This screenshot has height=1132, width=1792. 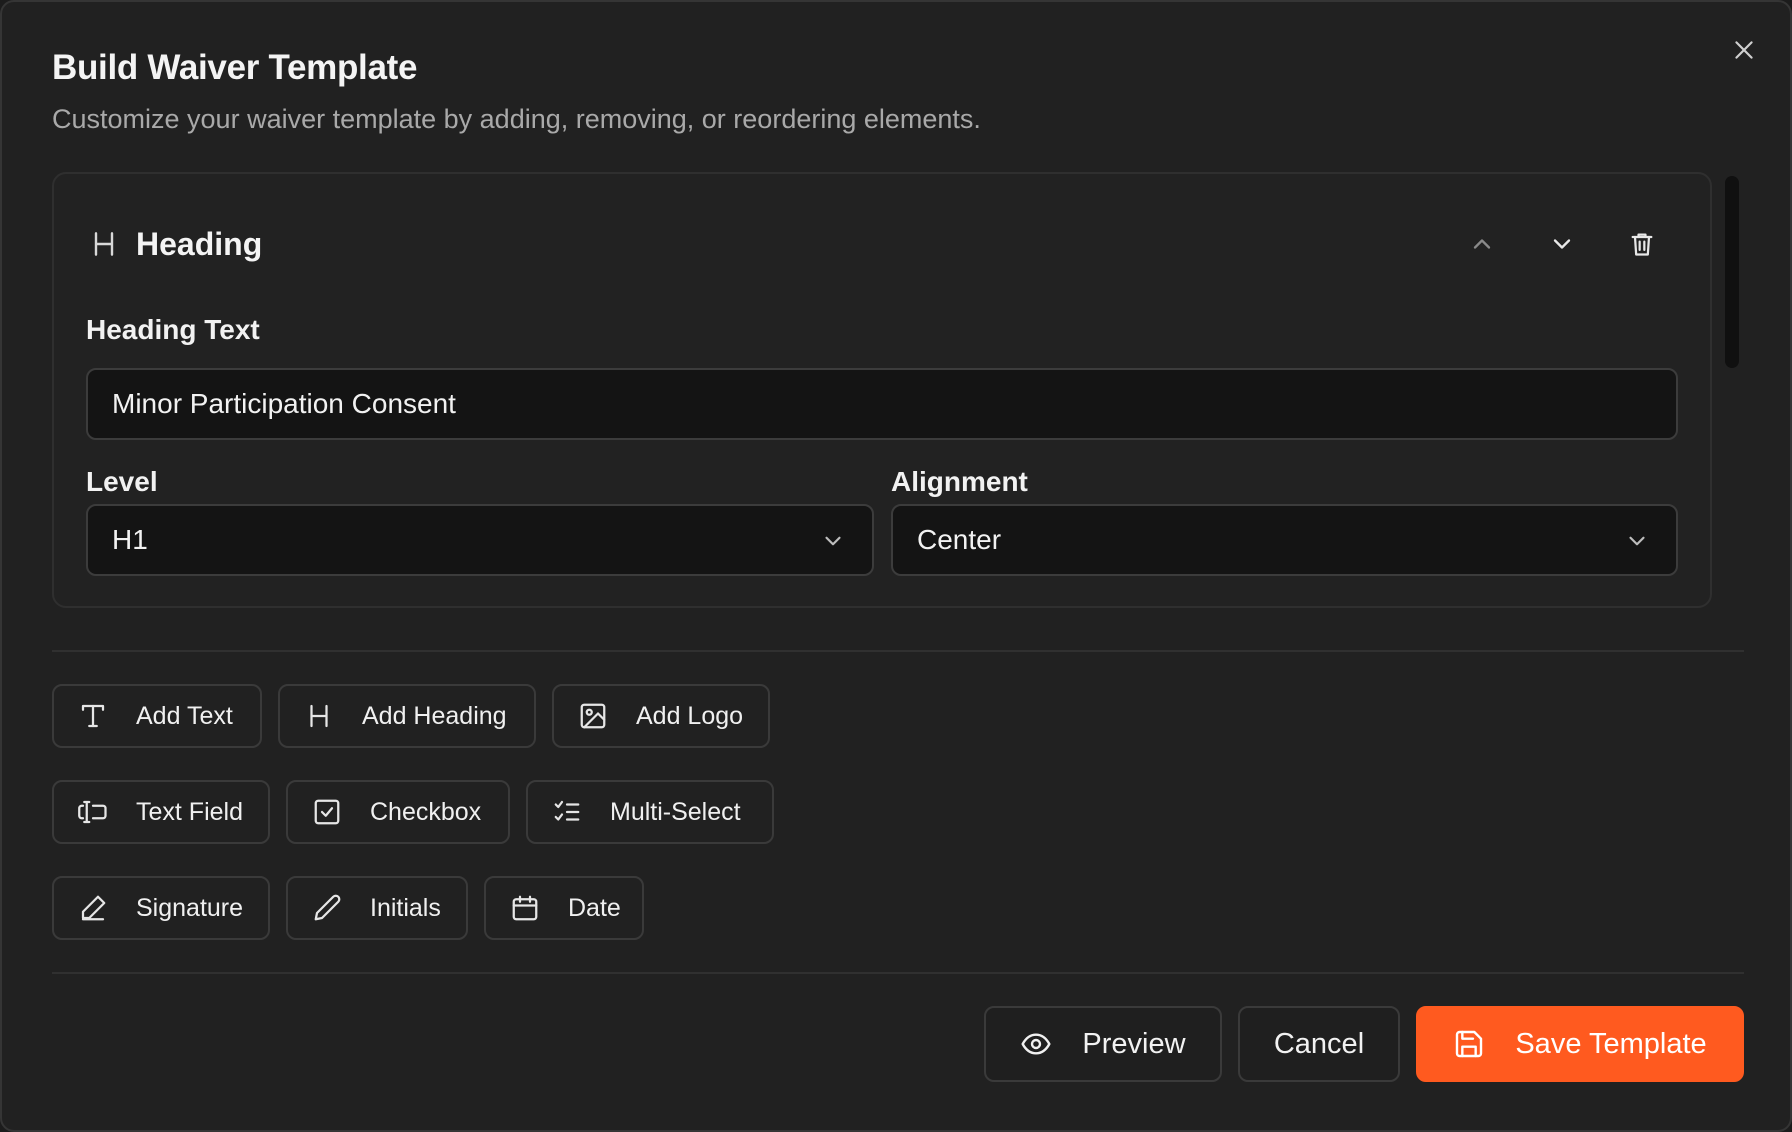 I want to click on level-select: H1, so click(x=480, y=540).